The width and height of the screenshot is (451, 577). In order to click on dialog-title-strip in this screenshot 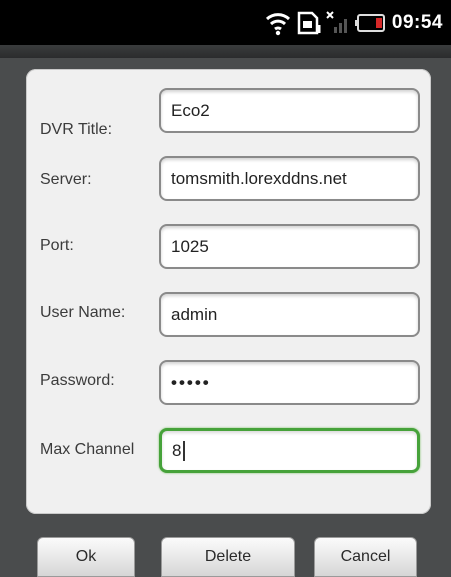, I will do `click(225, 51)`.